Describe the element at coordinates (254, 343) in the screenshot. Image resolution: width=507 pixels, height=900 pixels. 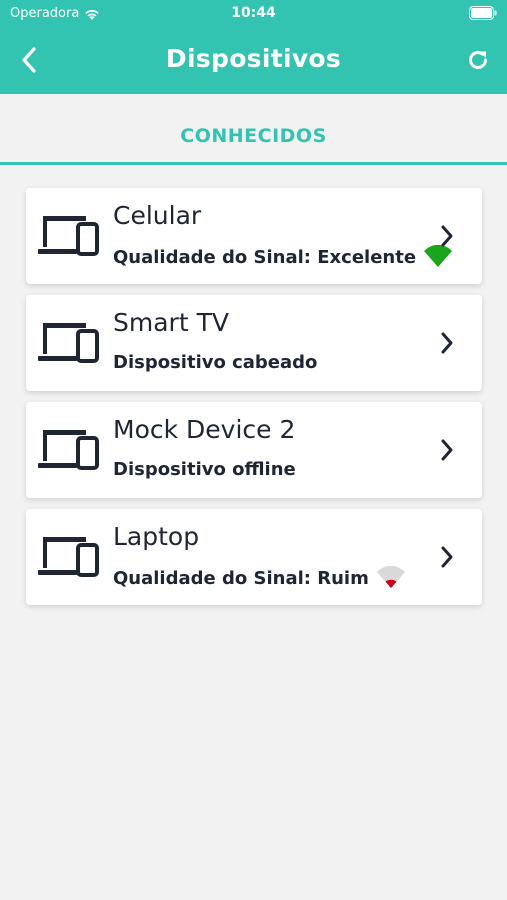
I see `device-card: Smart TV Dispositivo cabeado` at that location.